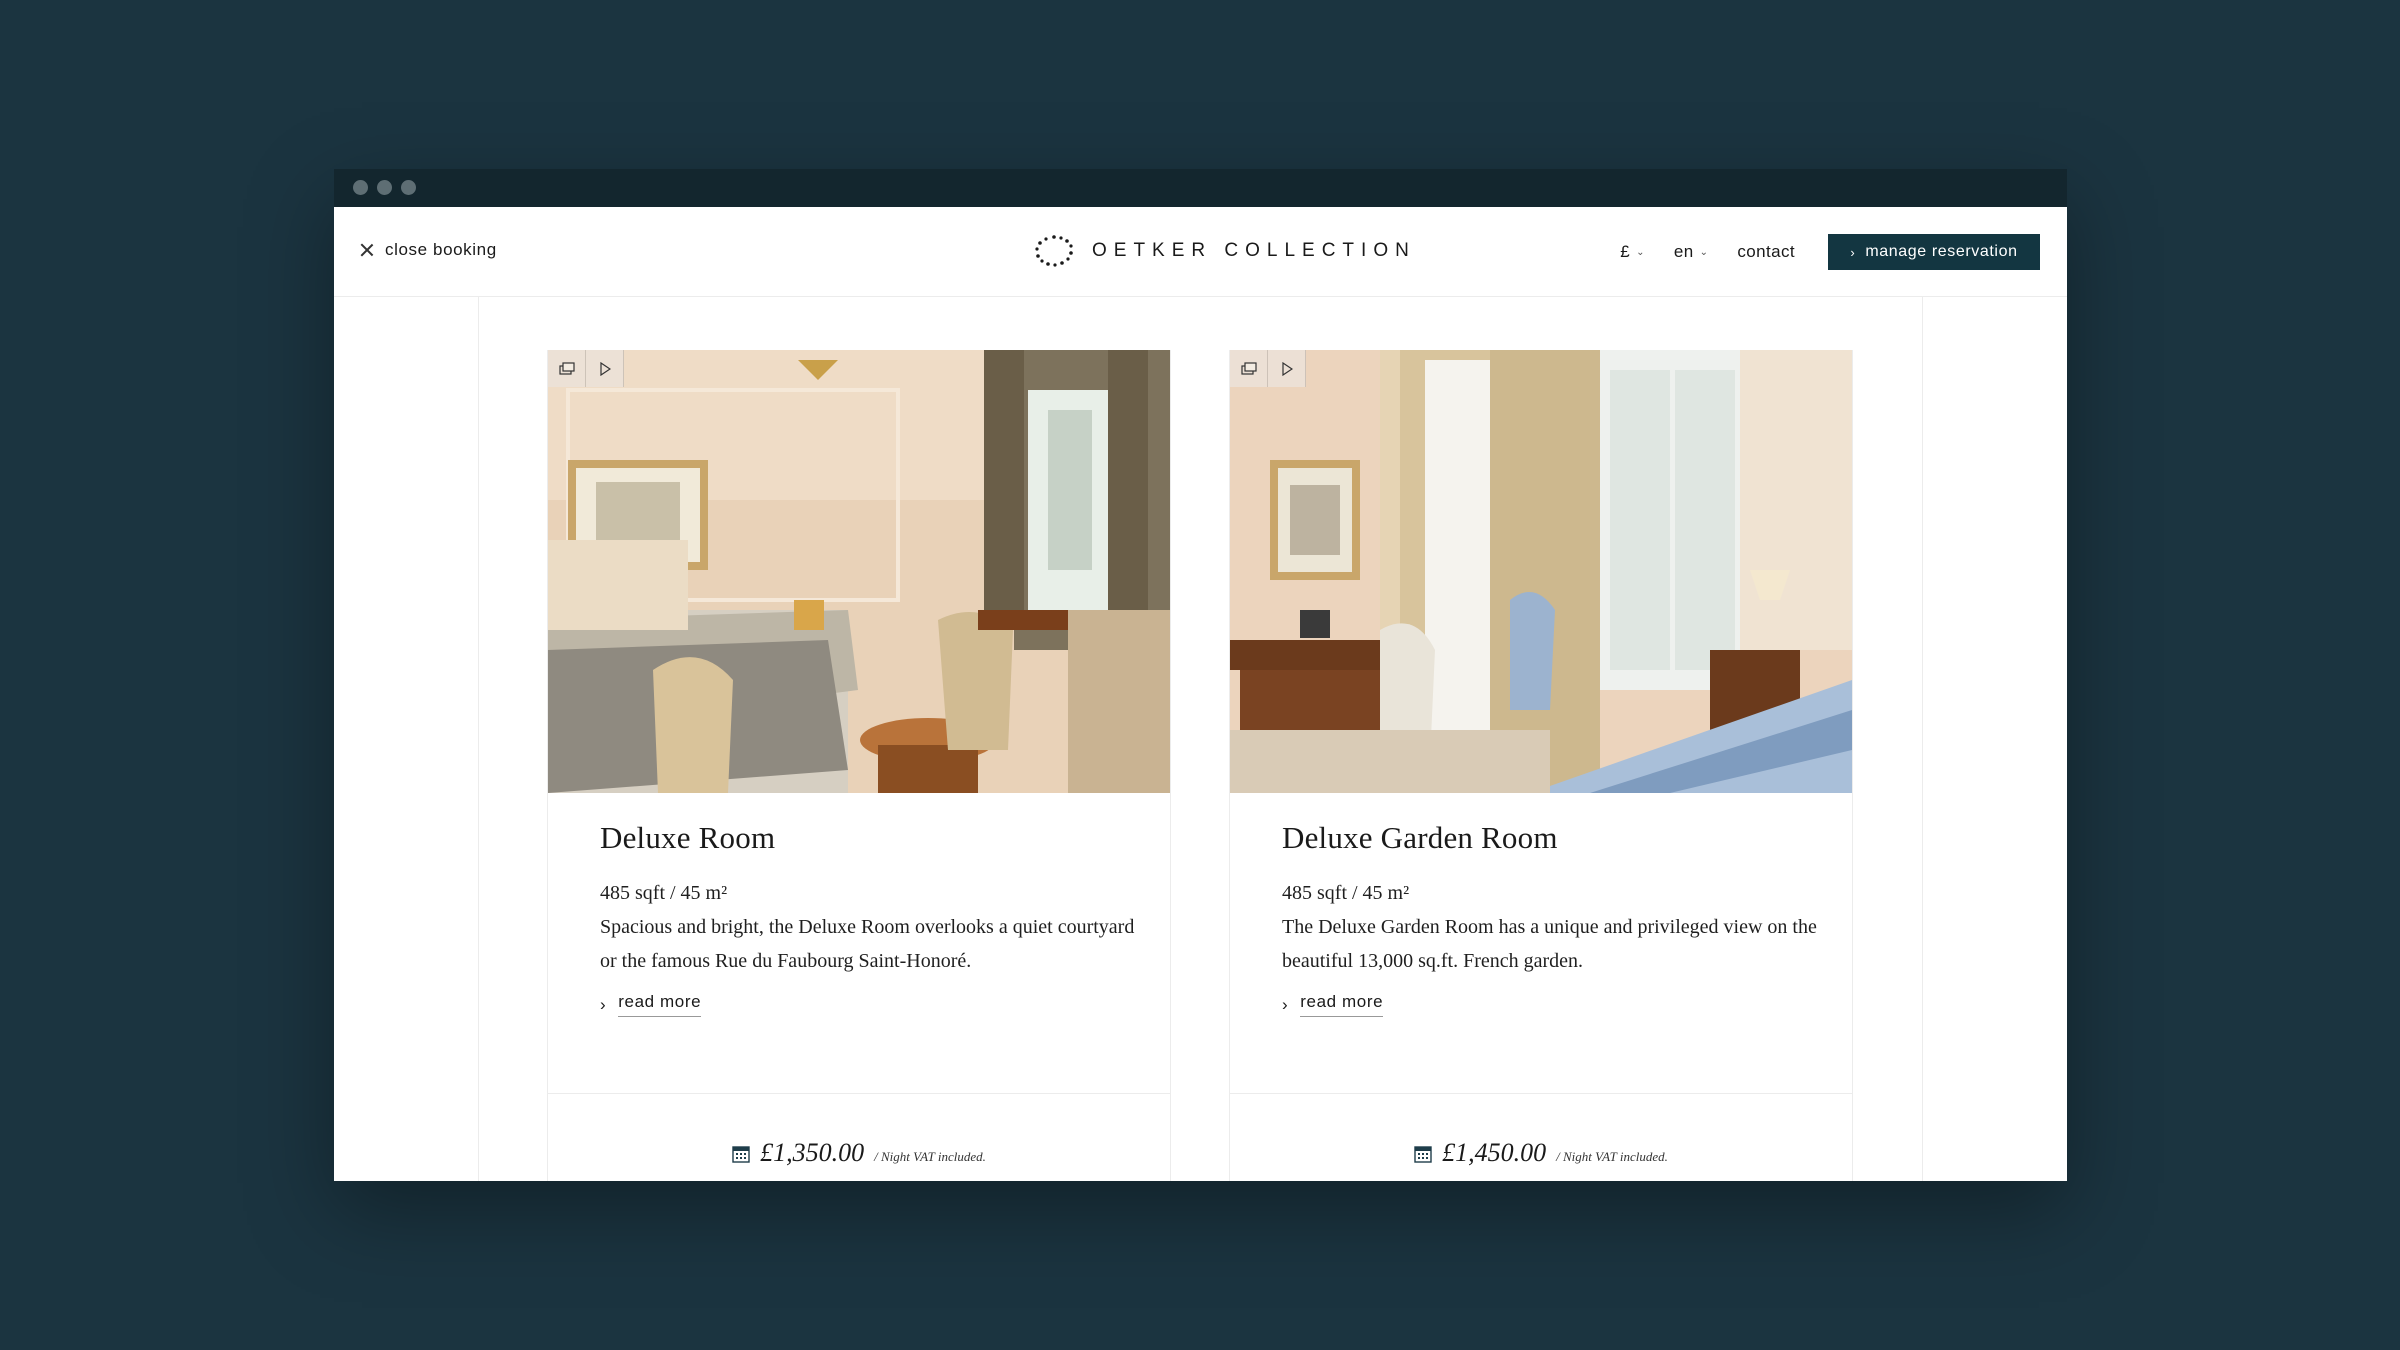  Describe the element at coordinates (1494, 1152) in the screenshot. I see `room-price: £1,450.00` at that location.